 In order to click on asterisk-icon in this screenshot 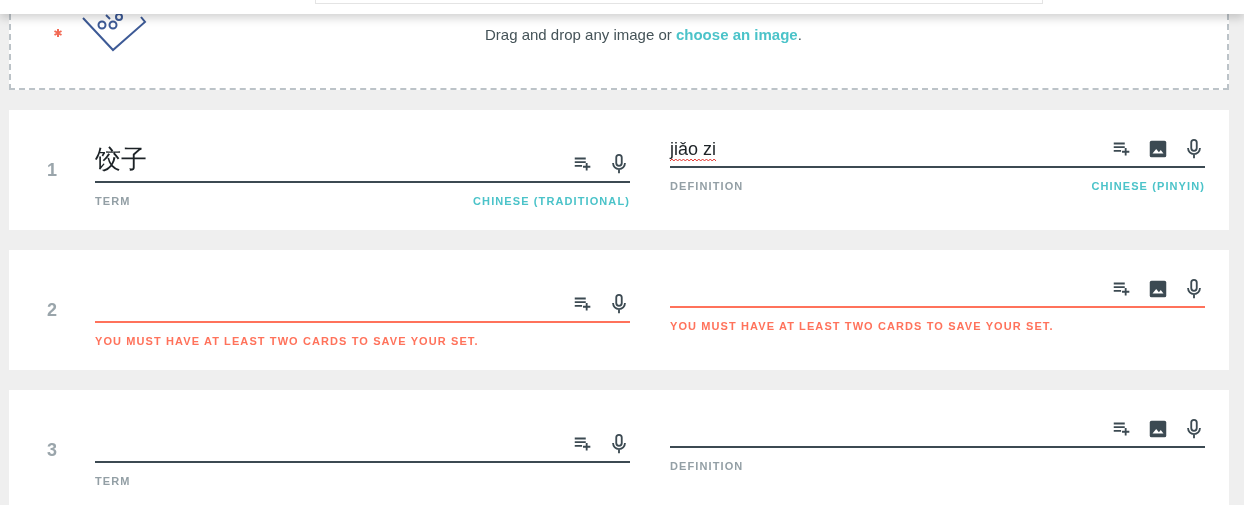, I will do `click(58, 33)`.